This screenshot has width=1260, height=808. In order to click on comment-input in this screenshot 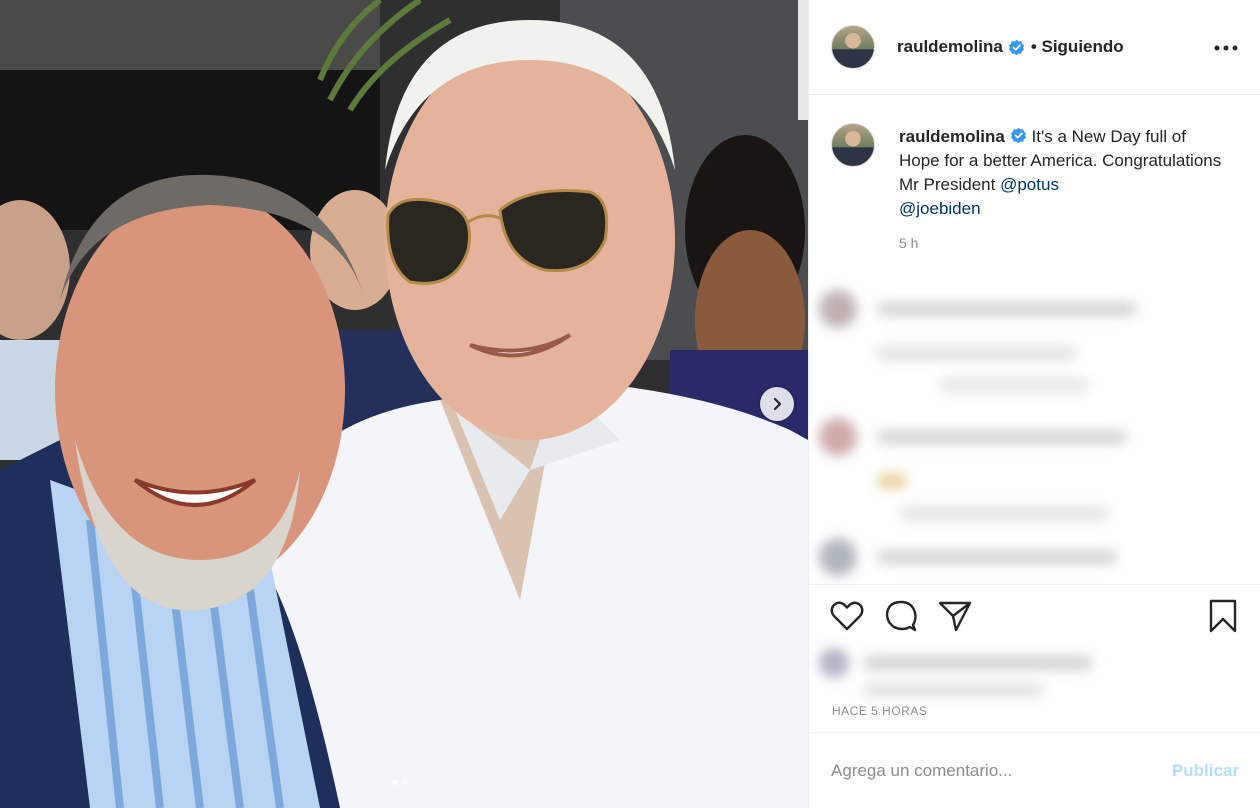, I will do `click(1001, 770)`.